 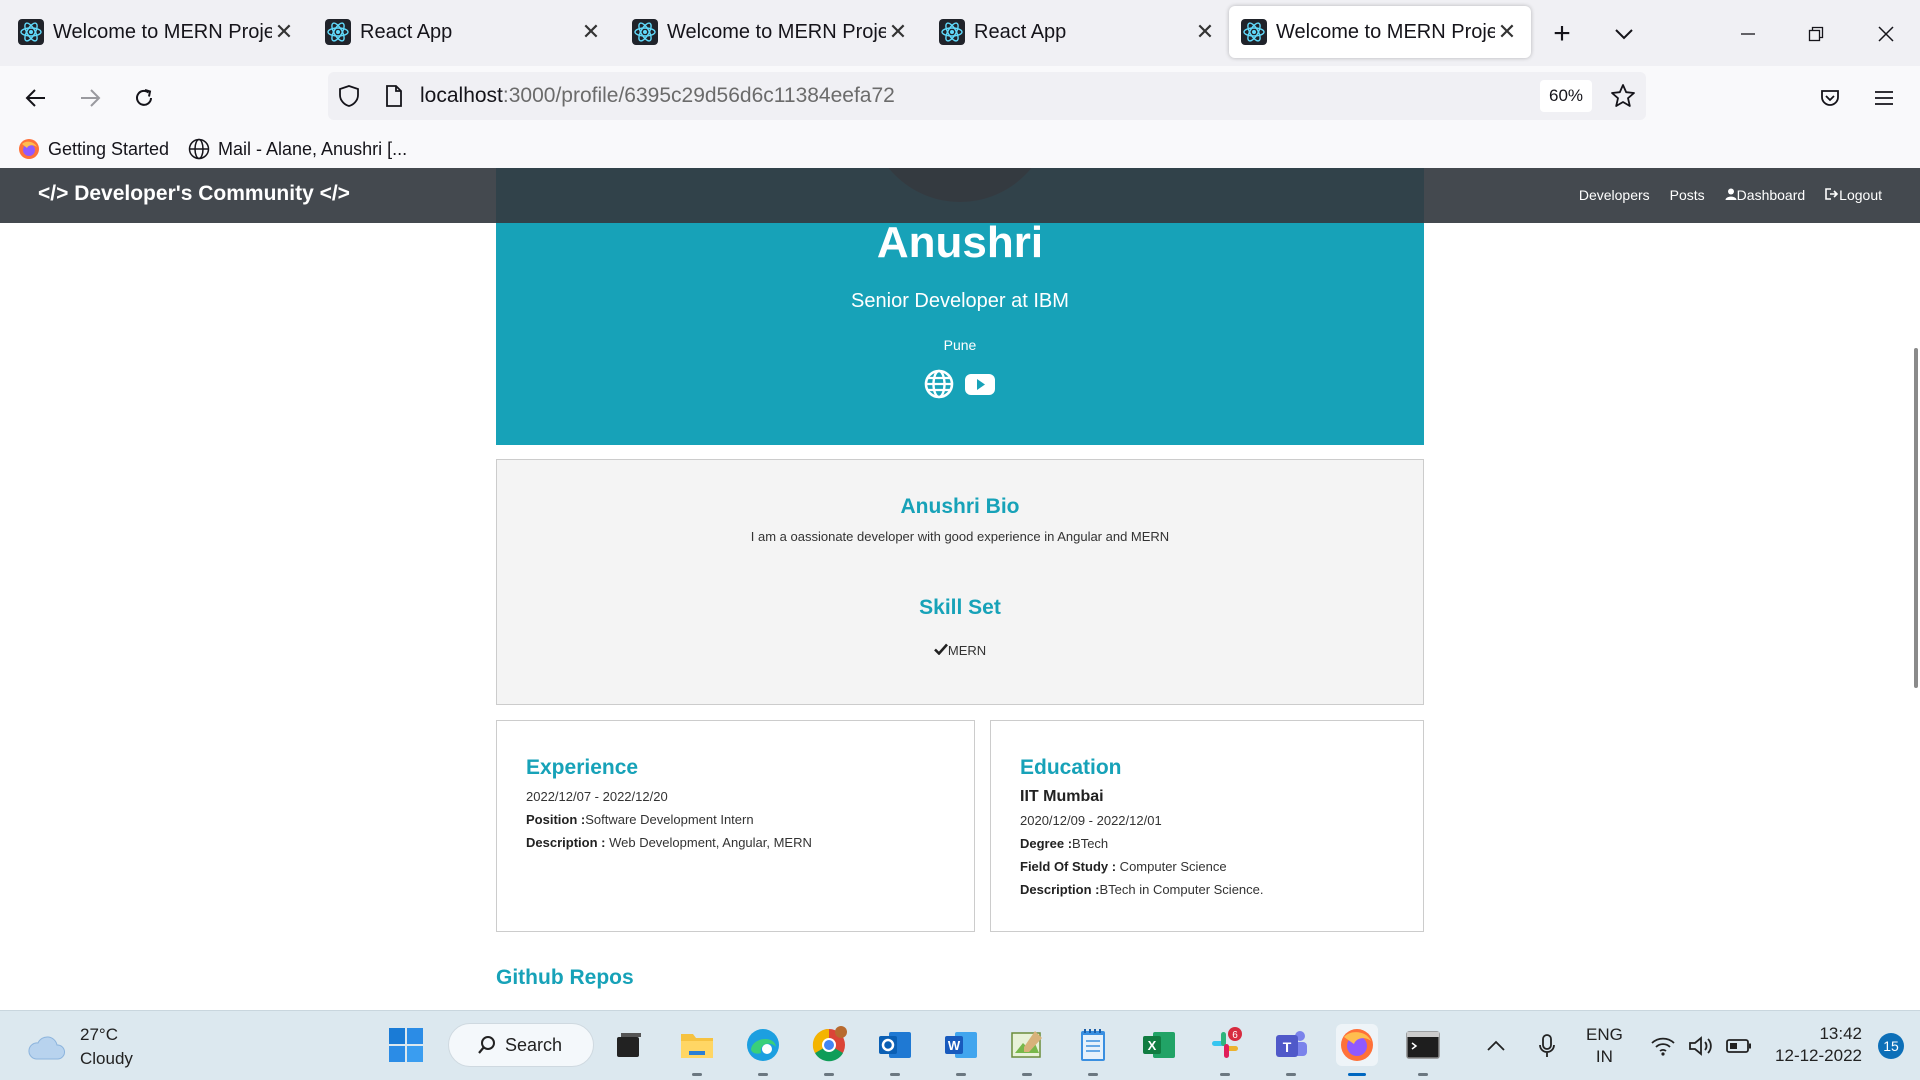 I want to click on task-view-icon, so click(x=629, y=1045).